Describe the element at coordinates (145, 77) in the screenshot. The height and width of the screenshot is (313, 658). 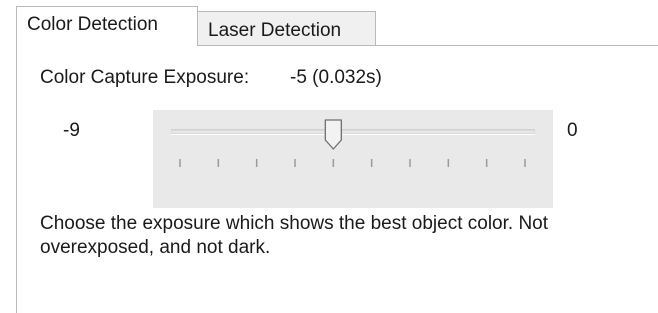
I see `exposure-label: Color Capture Exposure:` at that location.